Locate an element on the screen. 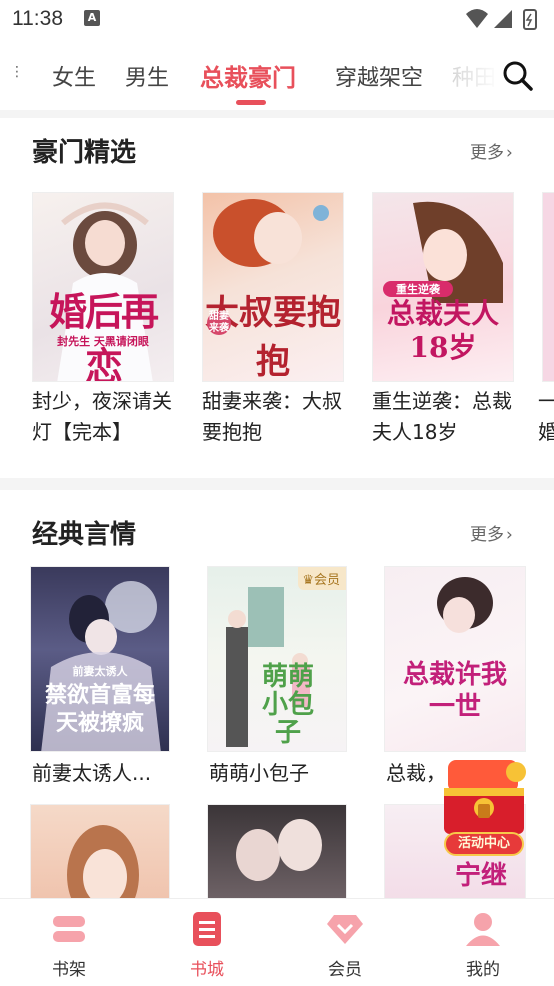 This screenshot has height=986, width=554. book-cover: 婚后再恋 封先生 天黑请闭眼 is located at coordinates (103, 287).